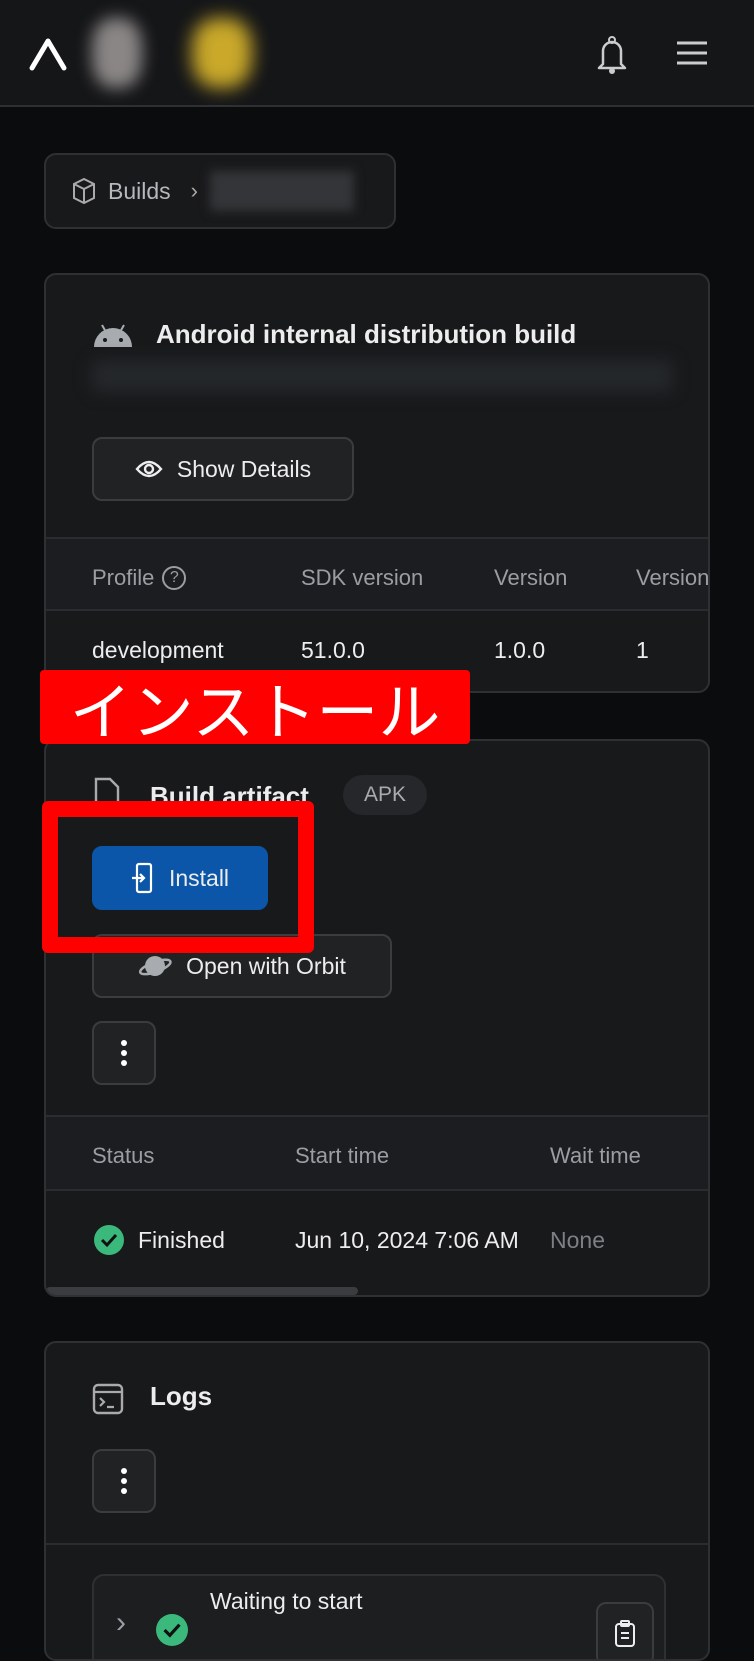 Image resolution: width=754 pixels, height=1661 pixels. Describe the element at coordinates (222, 53) in the screenshot. I see `project-avatar` at that location.